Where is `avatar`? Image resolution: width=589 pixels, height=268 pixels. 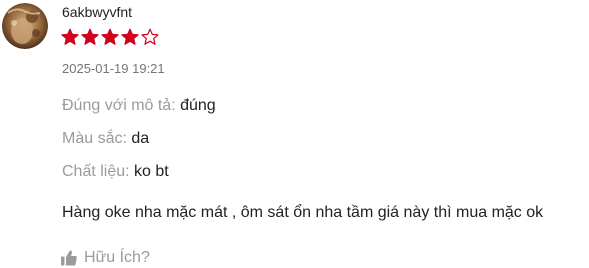
avatar is located at coordinates (25, 26).